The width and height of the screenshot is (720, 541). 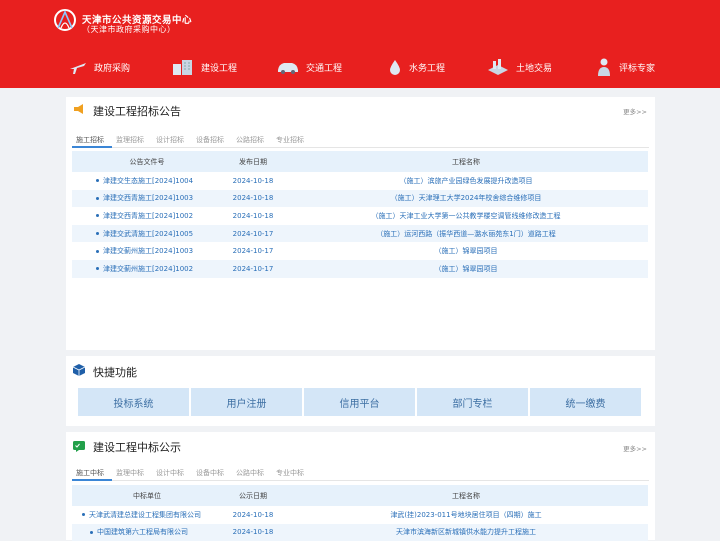 What do you see at coordinates (161, 234) in the screenshot?
I see `doc-number: 津建交武清施工[2024]1005` at bounding box center [161, 234].